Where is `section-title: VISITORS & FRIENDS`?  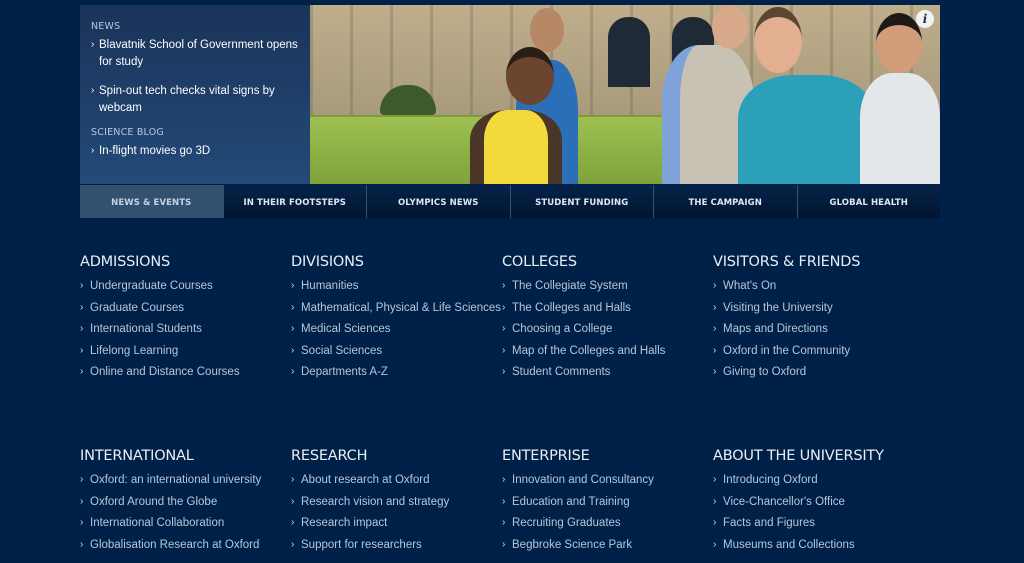 section-title: VISITORS & FRIENDS is located at coordinates (818, 262).